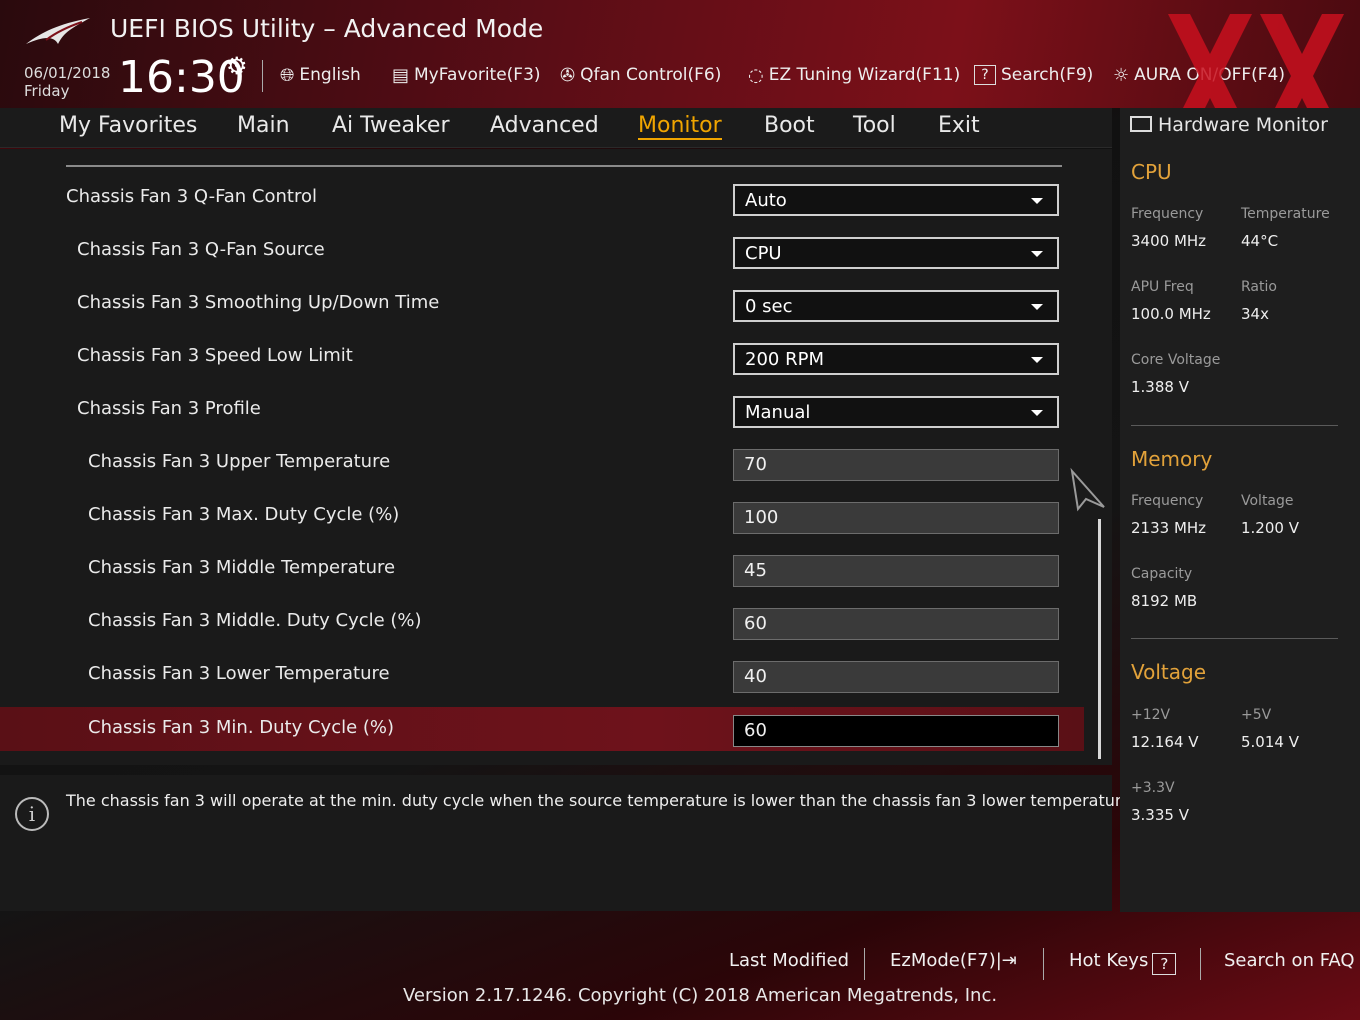 The width and height of the screenshot is (1360, 1020). What do you see at coordinates (769, 306) in the screenshot?
I see `select-value: 0 sec` at bounding box center [769, 306].